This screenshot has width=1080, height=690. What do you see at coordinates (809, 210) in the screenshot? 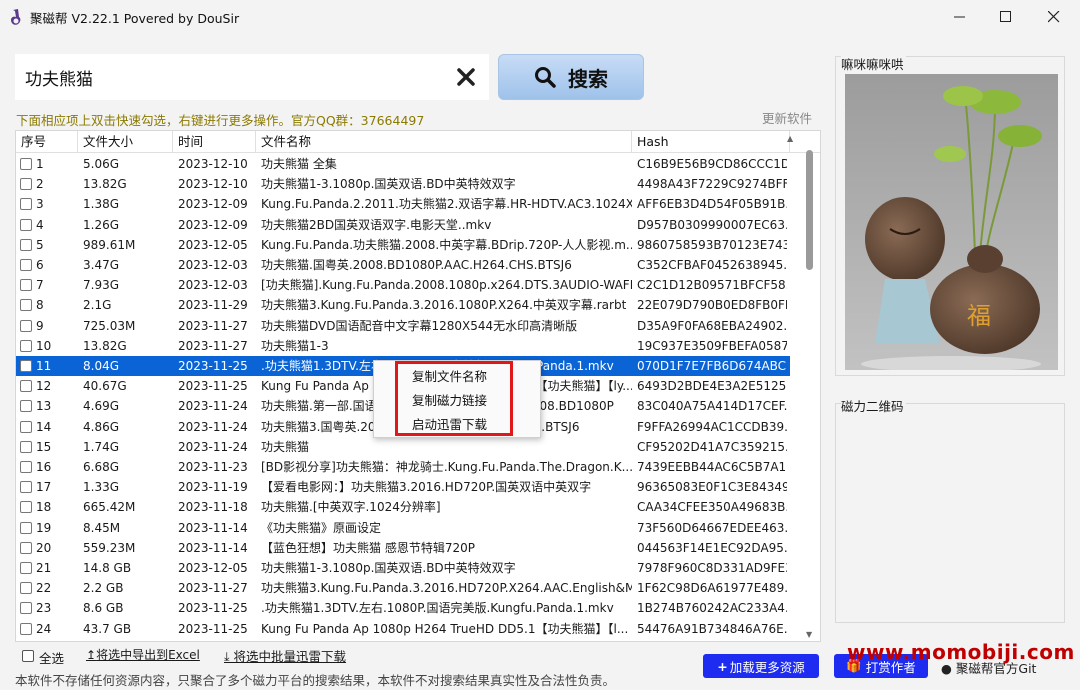
I see `scrollbar-thumb` at bounding box center [809, 210].